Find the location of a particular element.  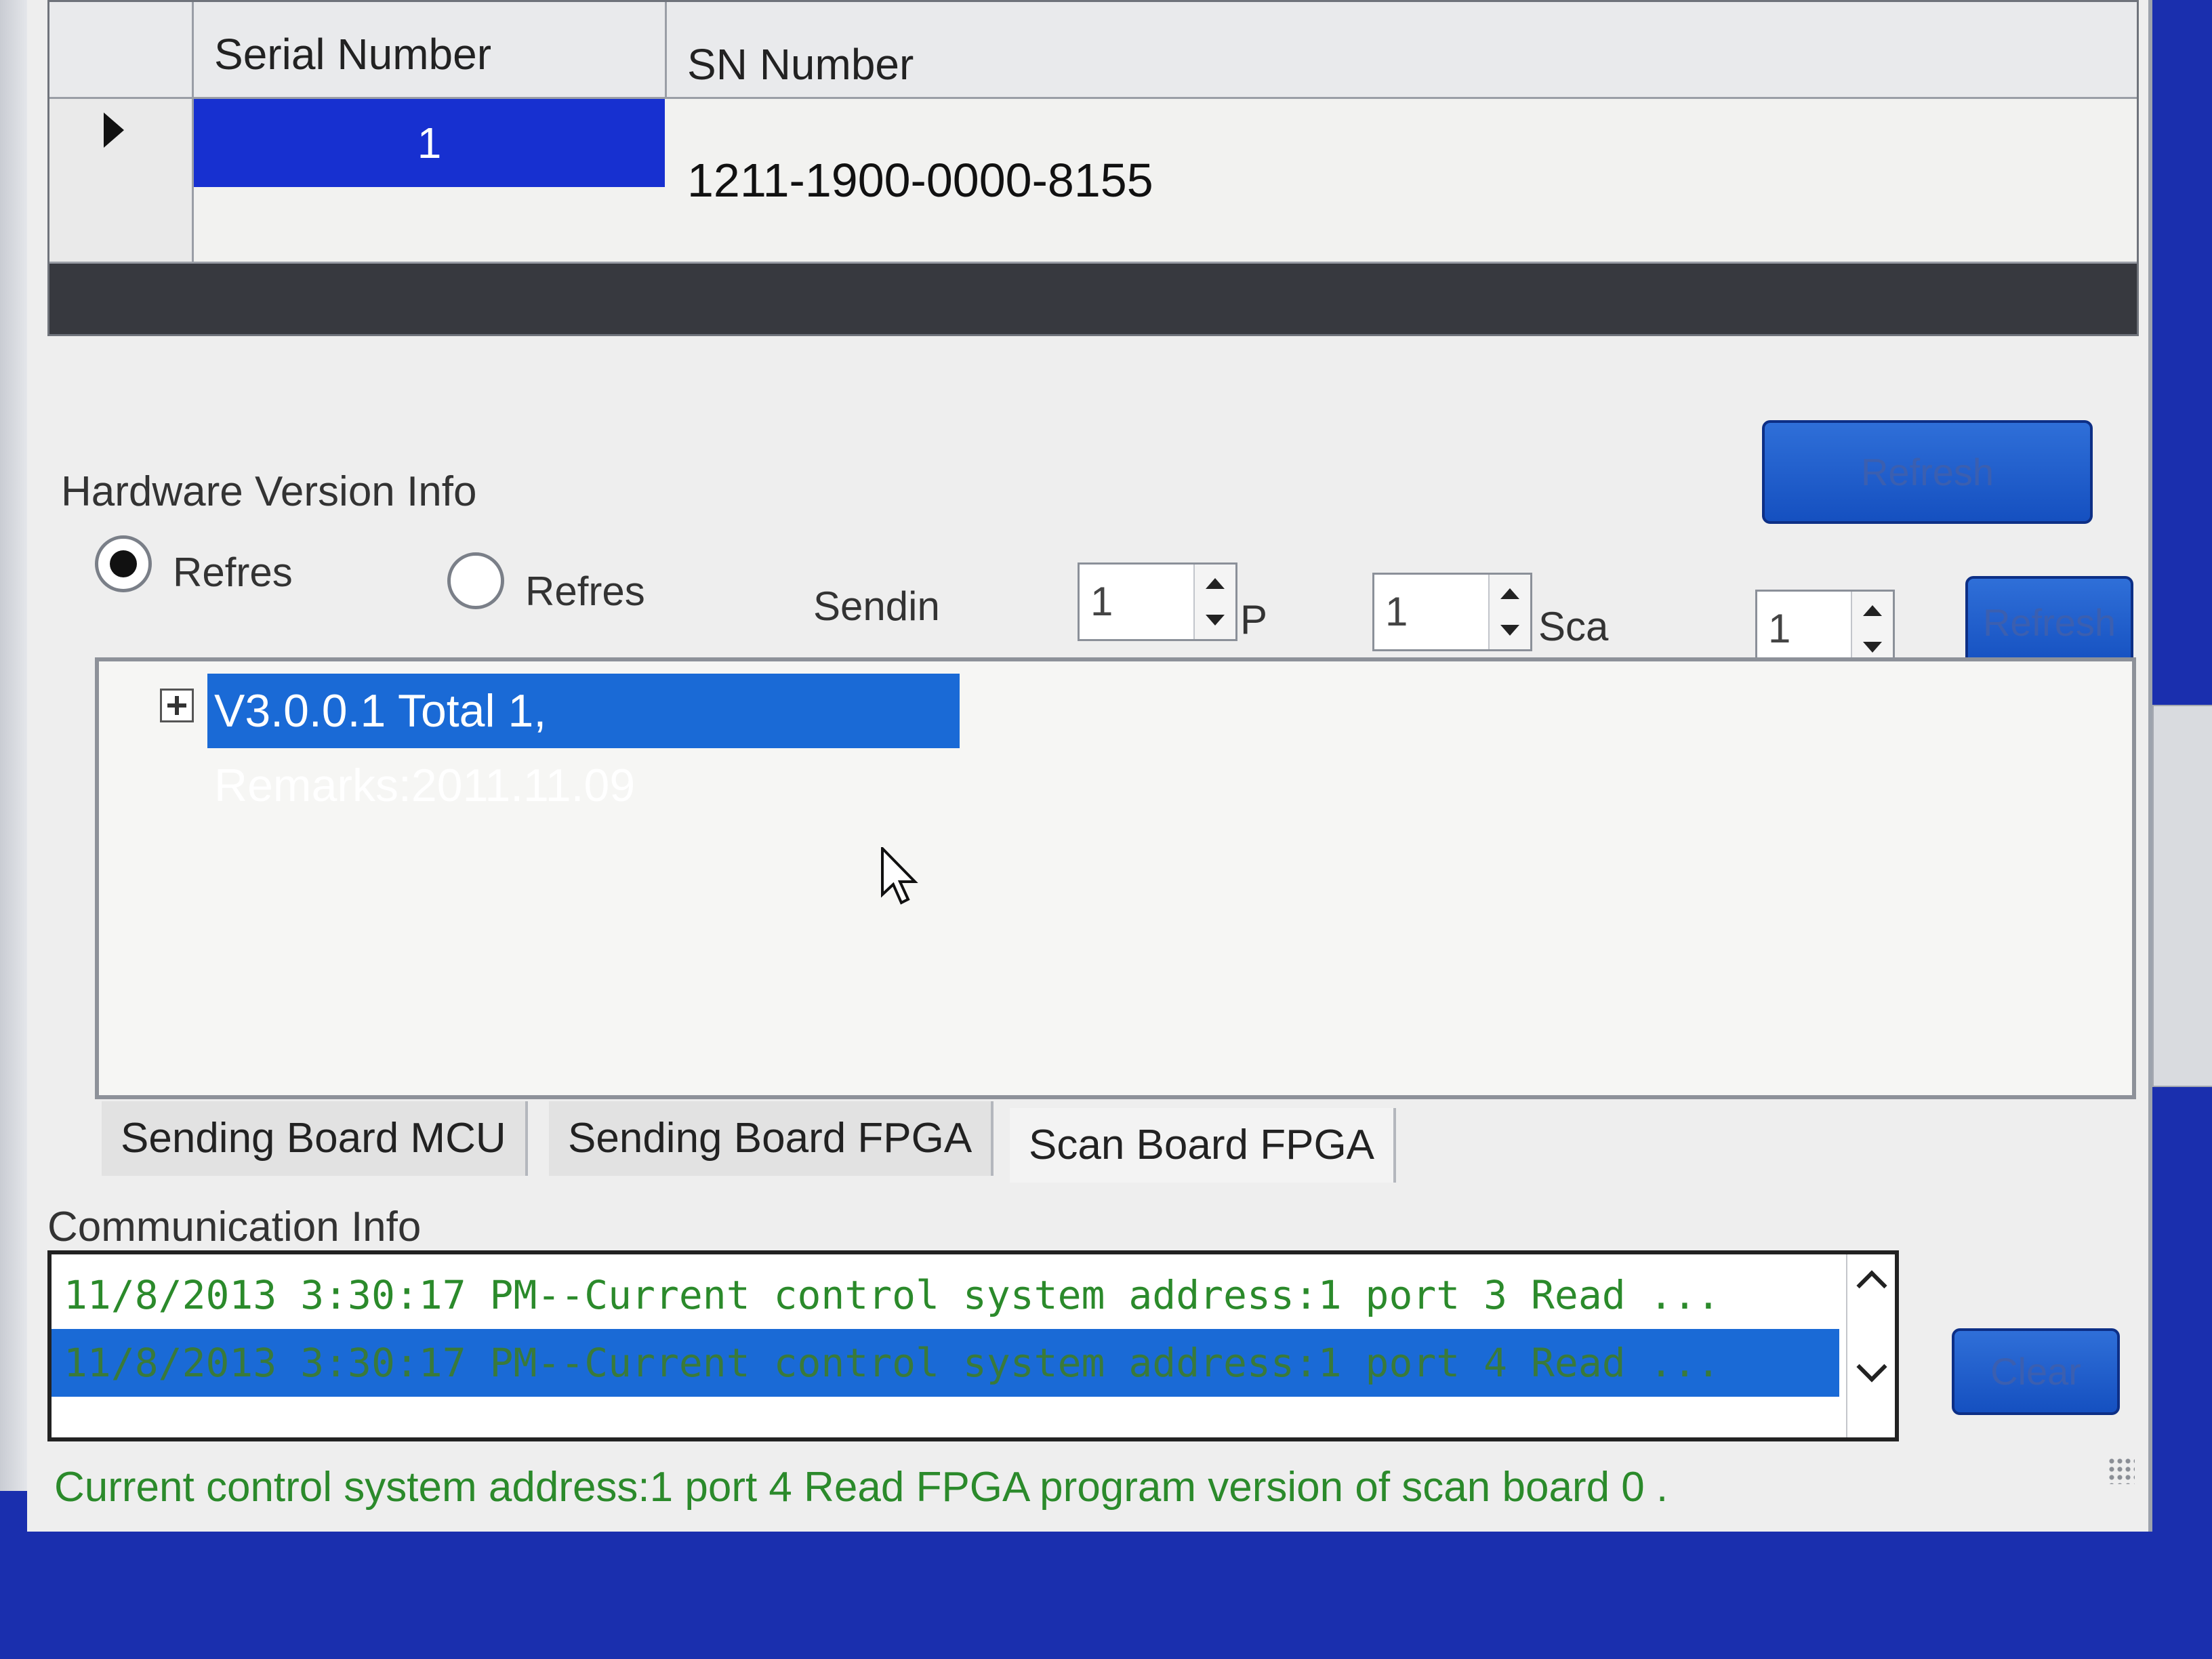

sending-board-label: Sendin is located at coordinates (877, 606).